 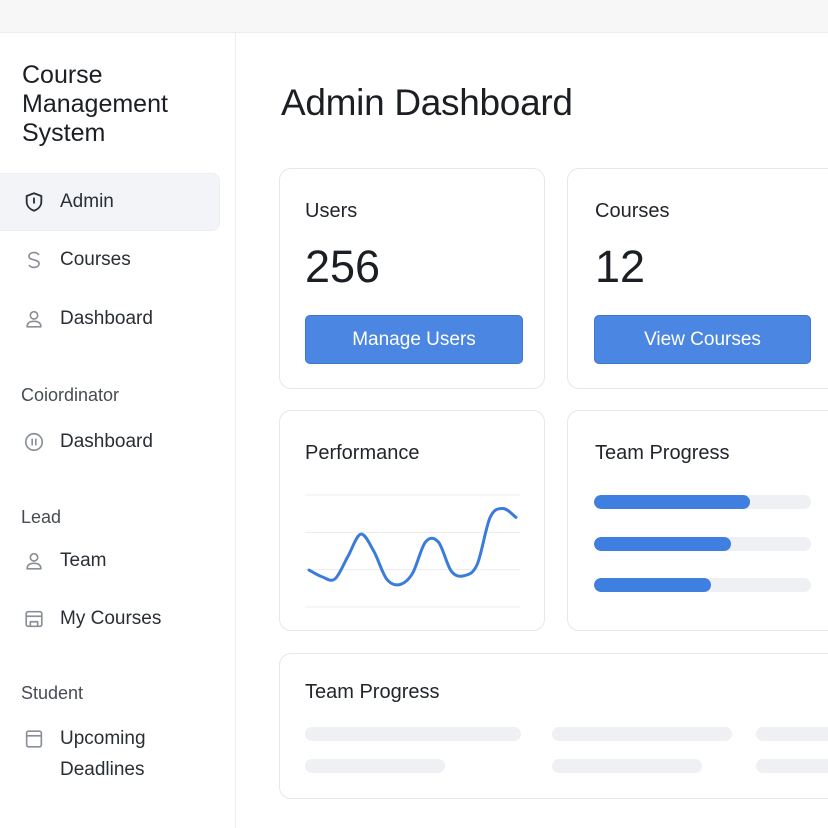 What do you see at coordinates (87, 201) in the screenshot?
I see `sidebar-item-label: Admin` at bounding box center [87, 201].